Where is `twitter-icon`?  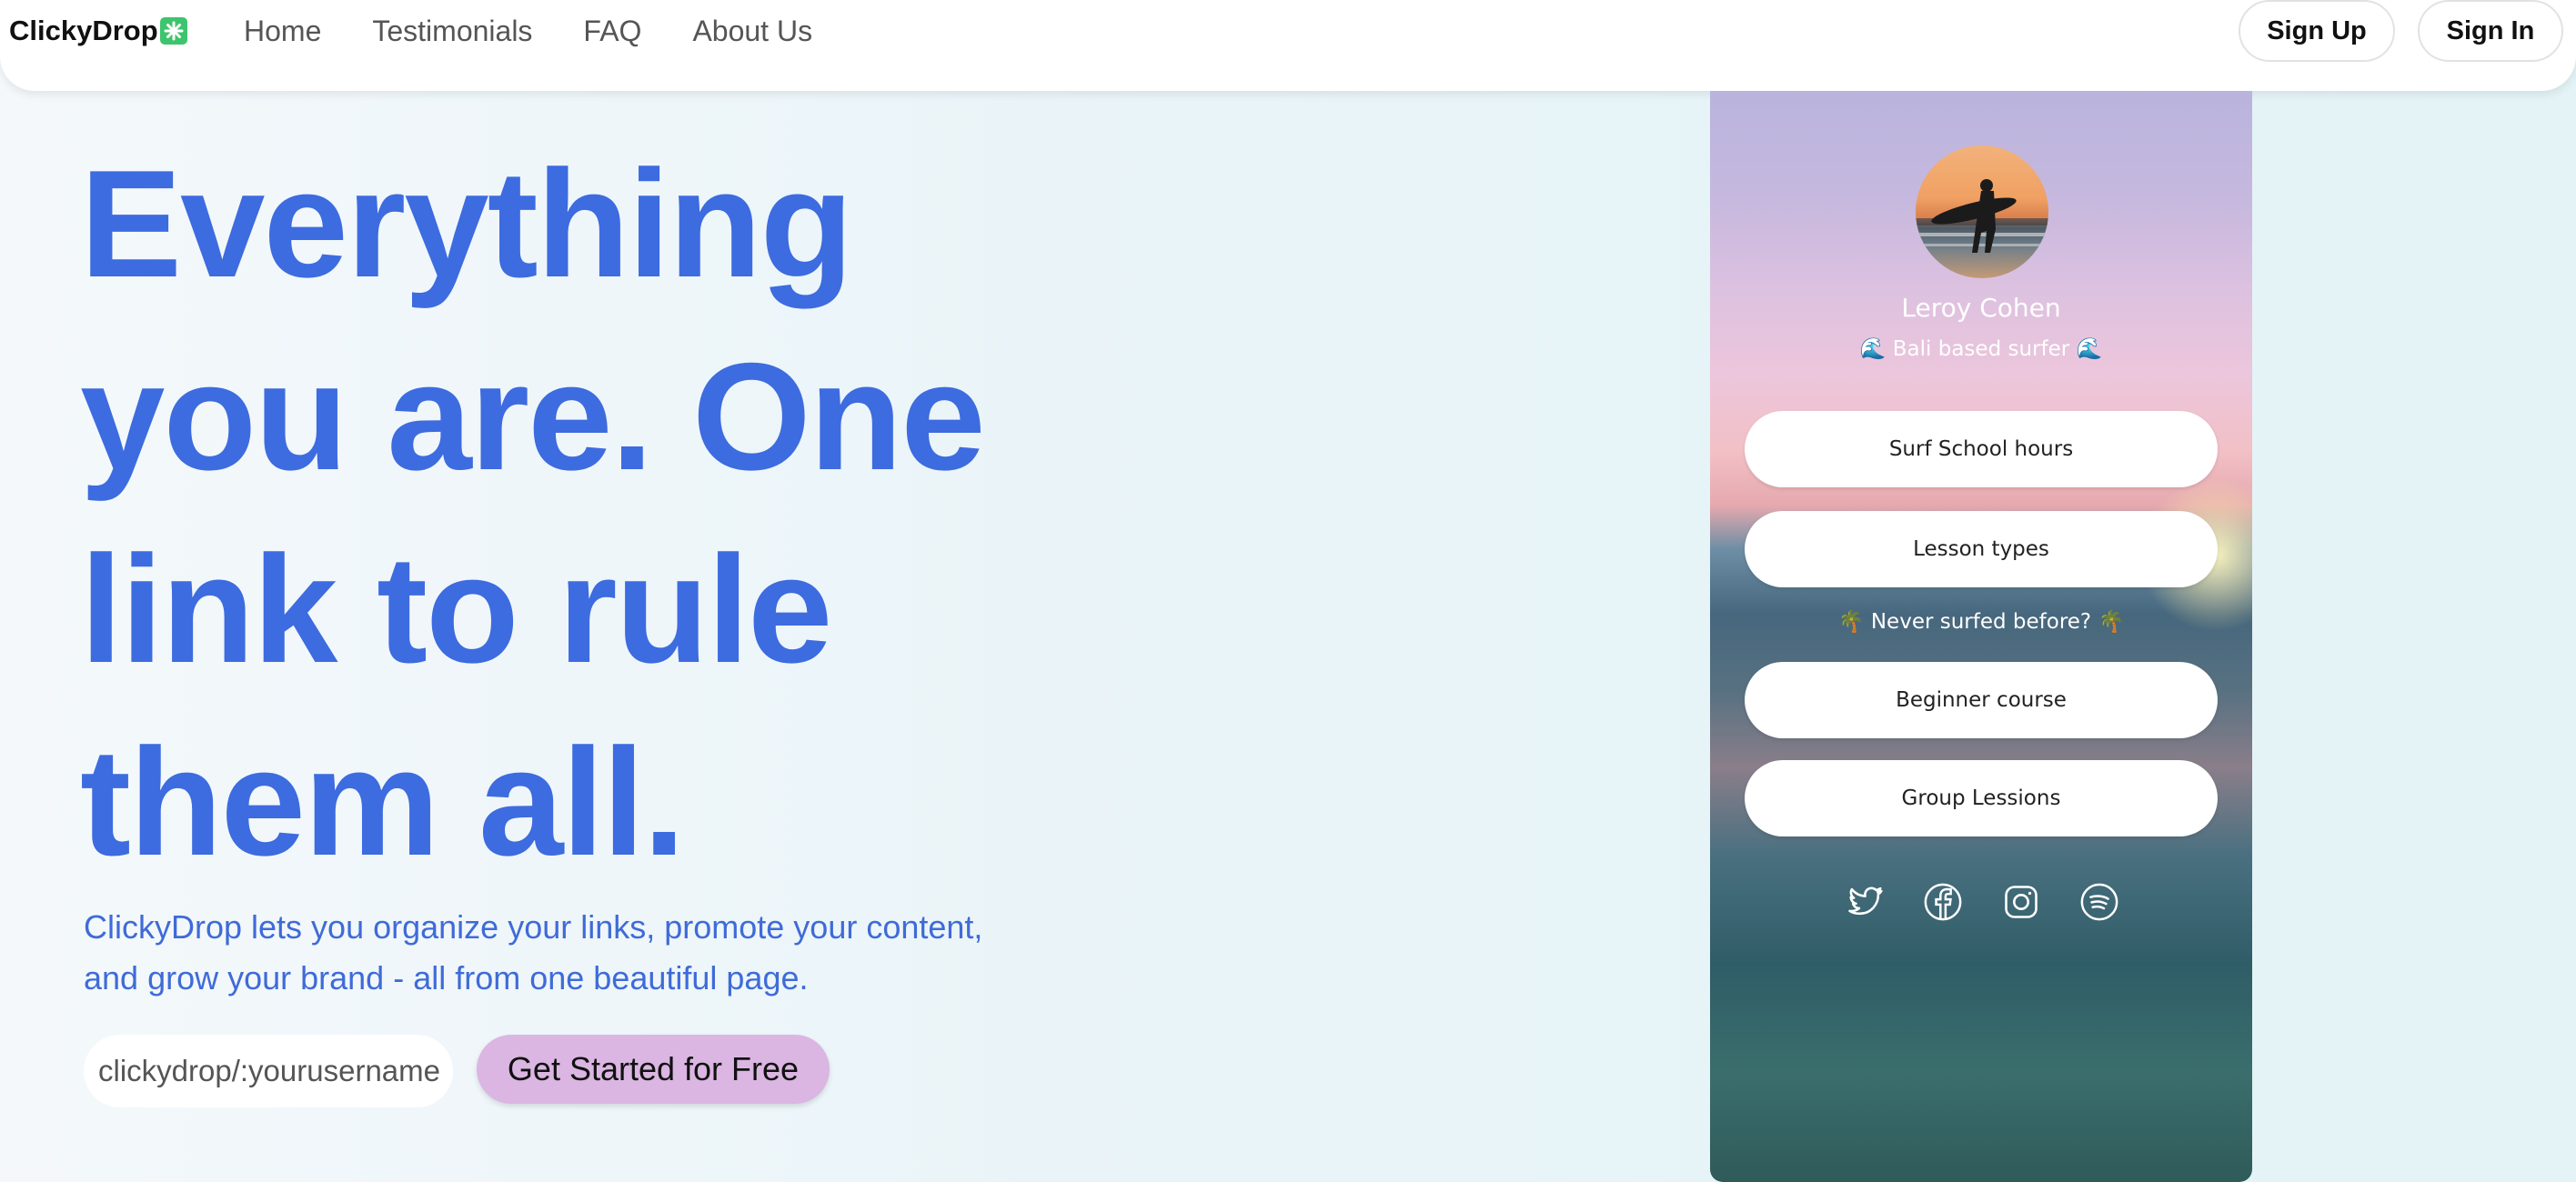
twitter-icon is located at coordinates (1865, 902).